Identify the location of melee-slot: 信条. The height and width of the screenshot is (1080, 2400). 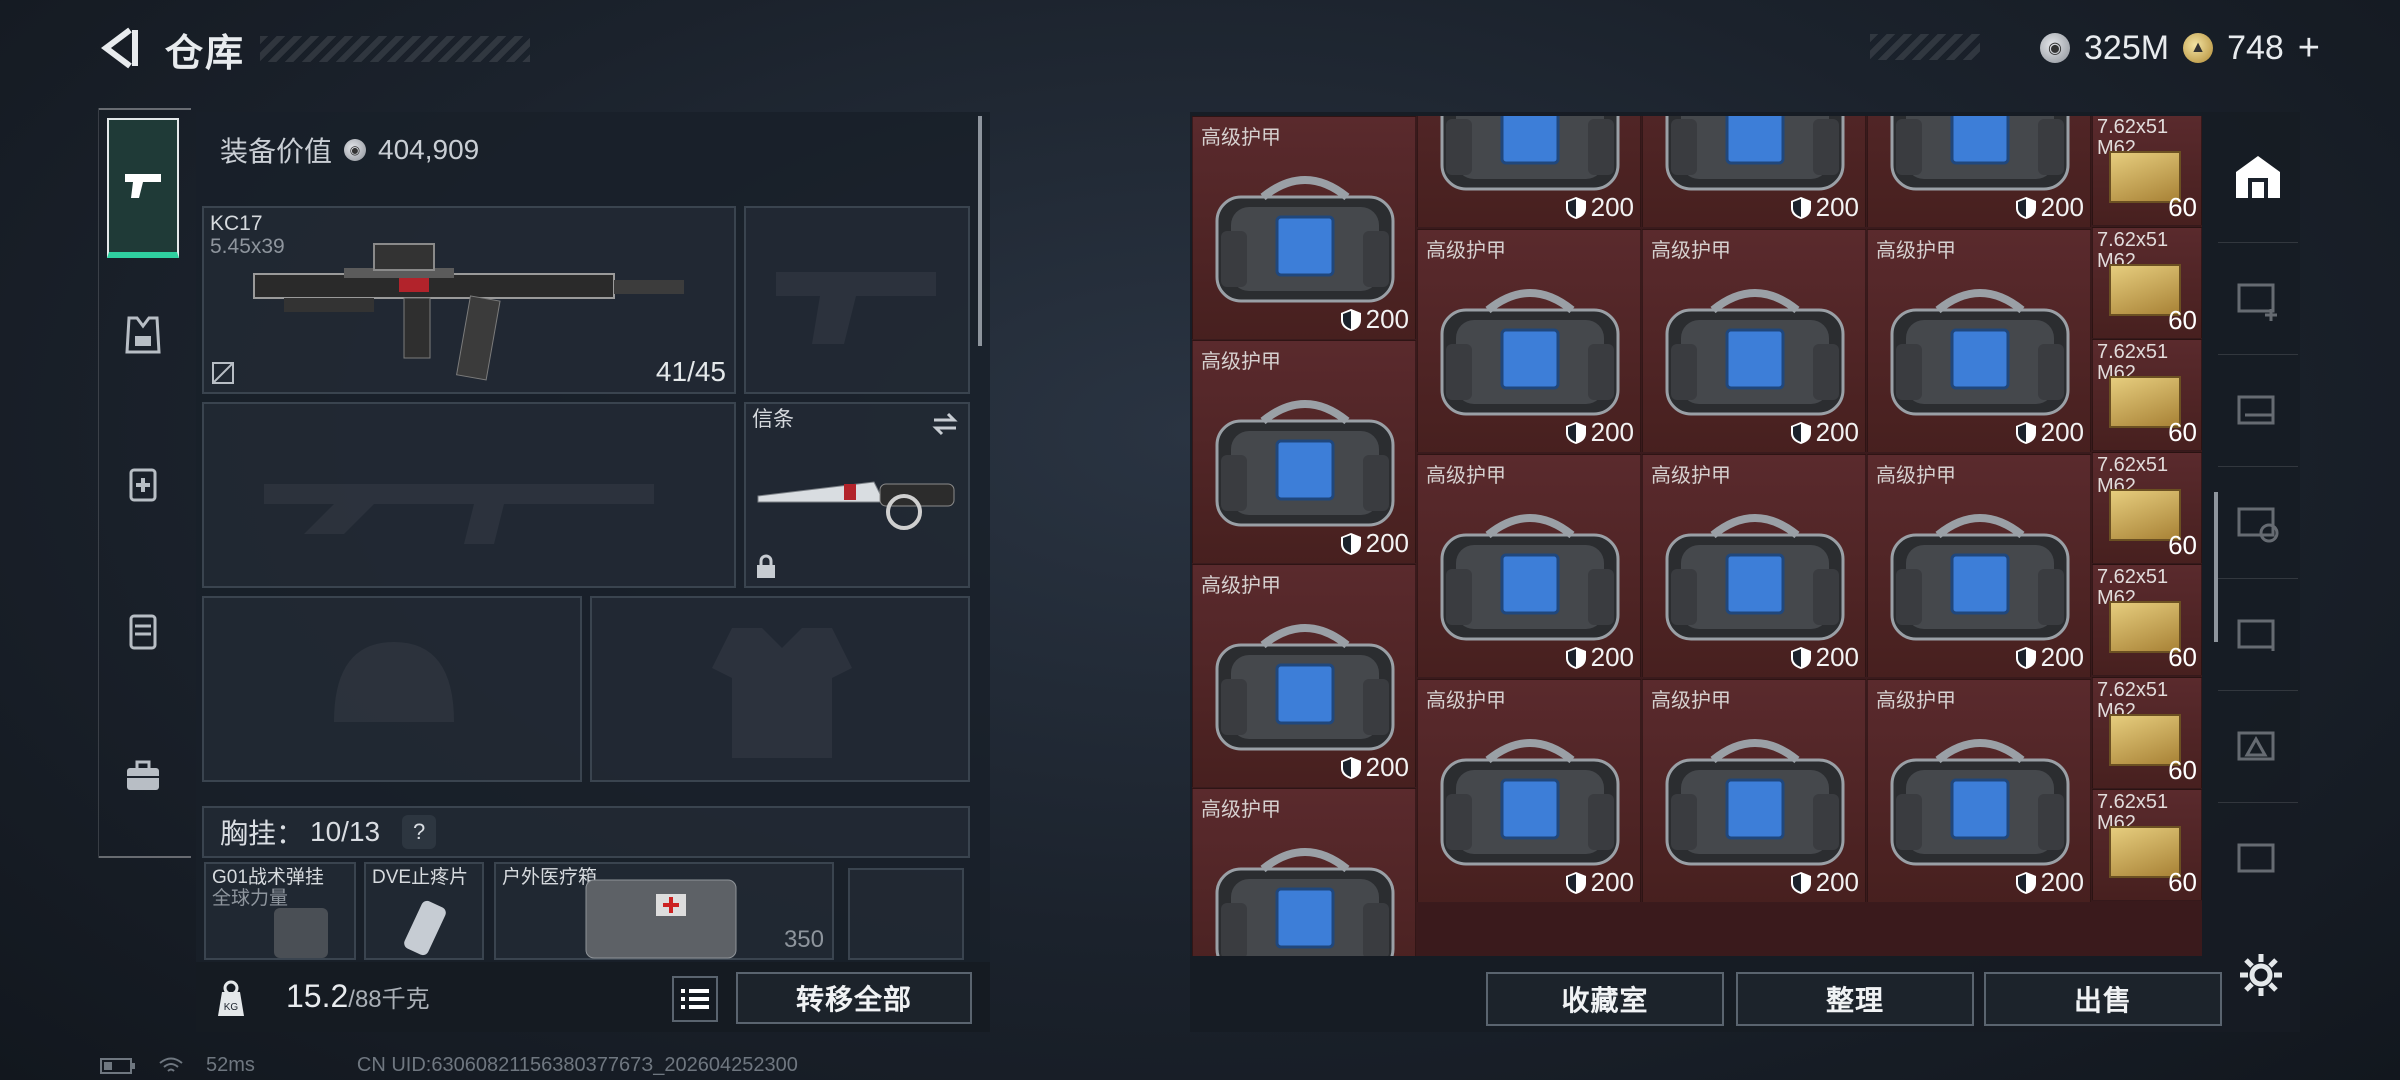
(857, 495).